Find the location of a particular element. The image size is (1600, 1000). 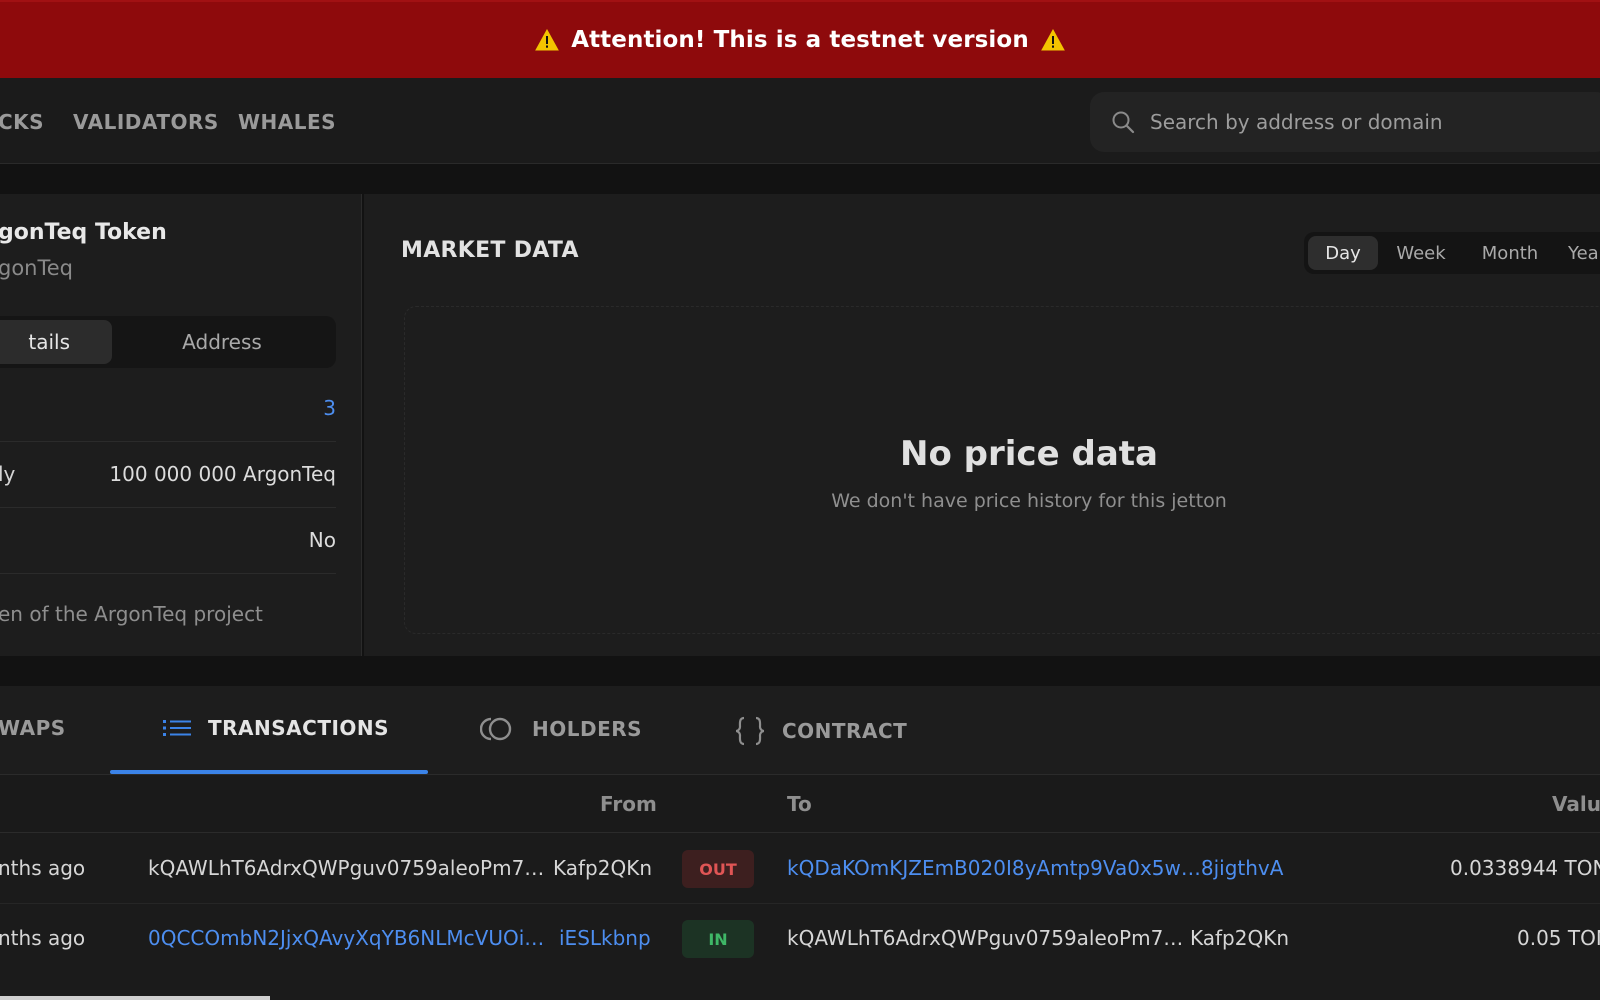

tab-holders: HOLDERS is located at coordinates (561, 729).